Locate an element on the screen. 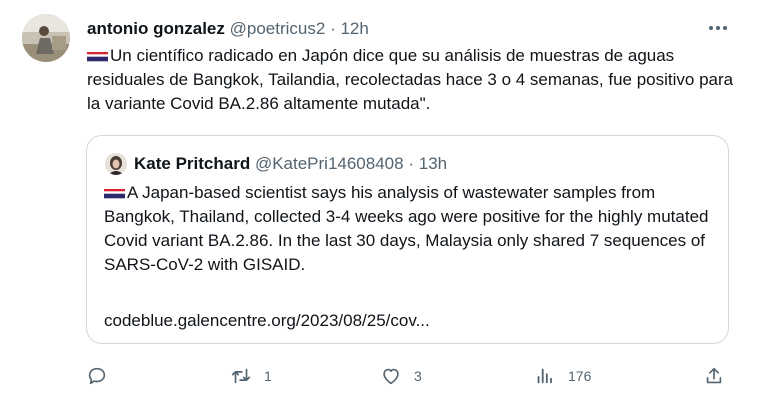  retweet-button: 1 is located at coordinates (251, 376).